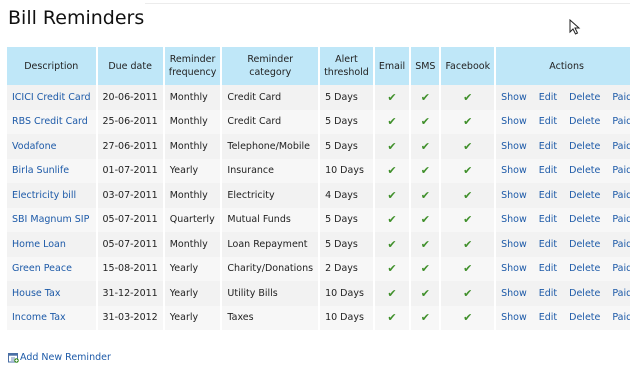 The height and width of the screenshot is (370, 630). I want to click on reminder-description-link: House Tax, so click(52, 293).